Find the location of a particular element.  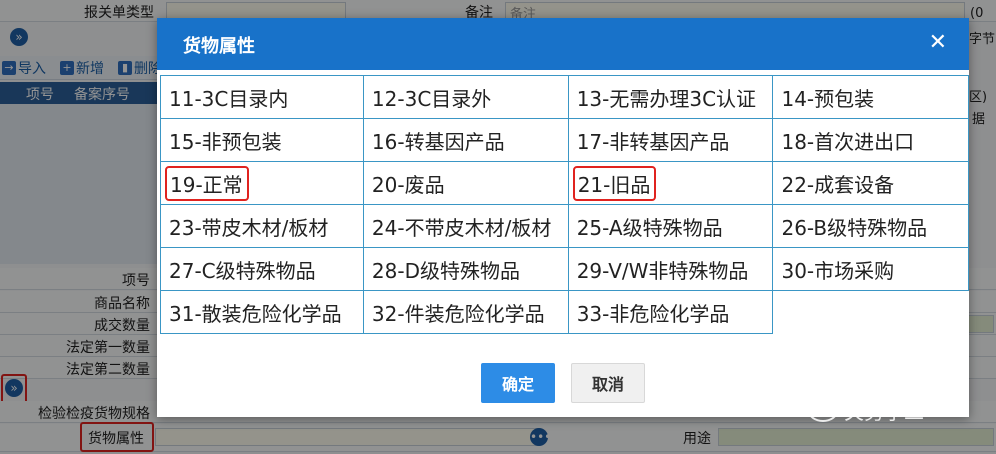

options-row: 31-散装危险化学品 32-件装危险化学品 33-非危险化学品 is located at coordinates (564, 312).